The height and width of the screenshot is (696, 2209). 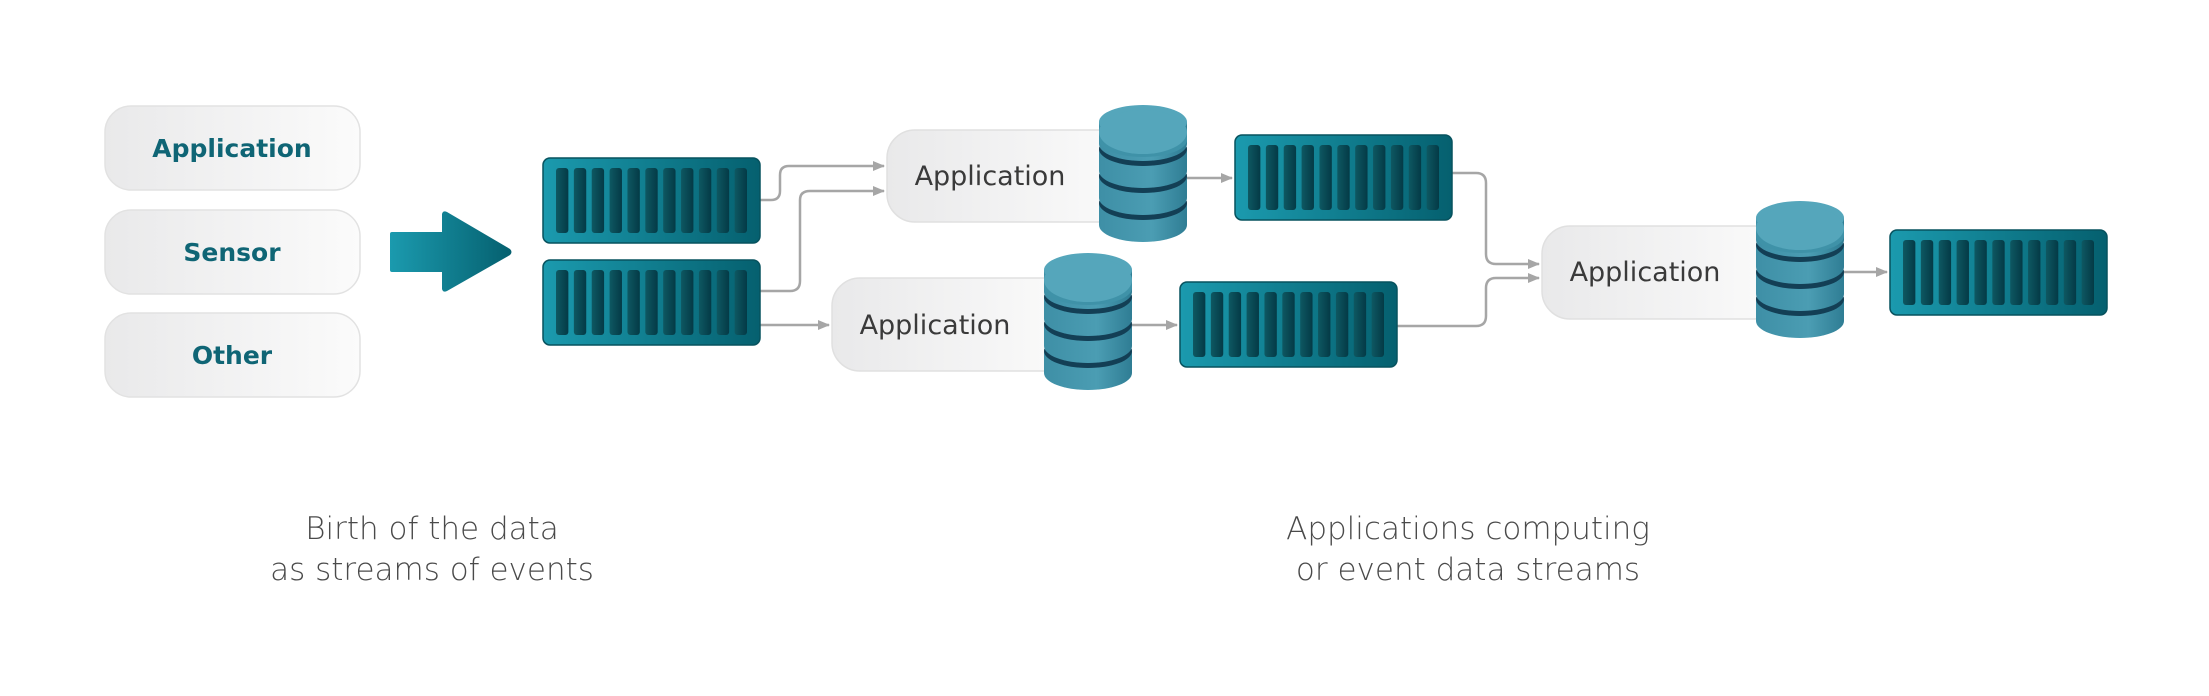 What do you see at coordinates (1468, 570) in the screenshot?
I see `caption-right-line2: or event data streams` at bounding box center [1468, 570].